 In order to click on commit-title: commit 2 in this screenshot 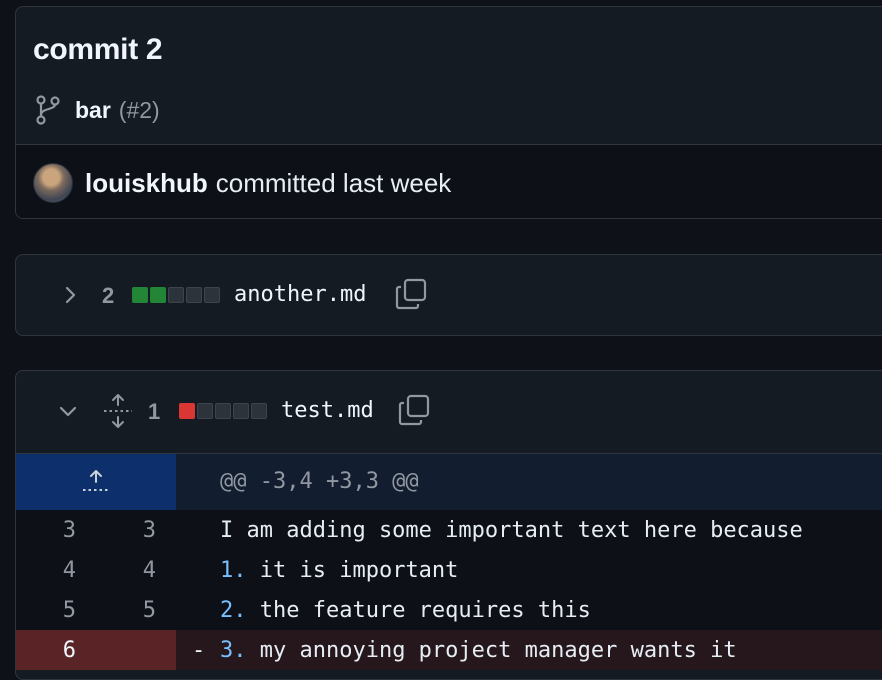, I will do `click(98, 49)`.